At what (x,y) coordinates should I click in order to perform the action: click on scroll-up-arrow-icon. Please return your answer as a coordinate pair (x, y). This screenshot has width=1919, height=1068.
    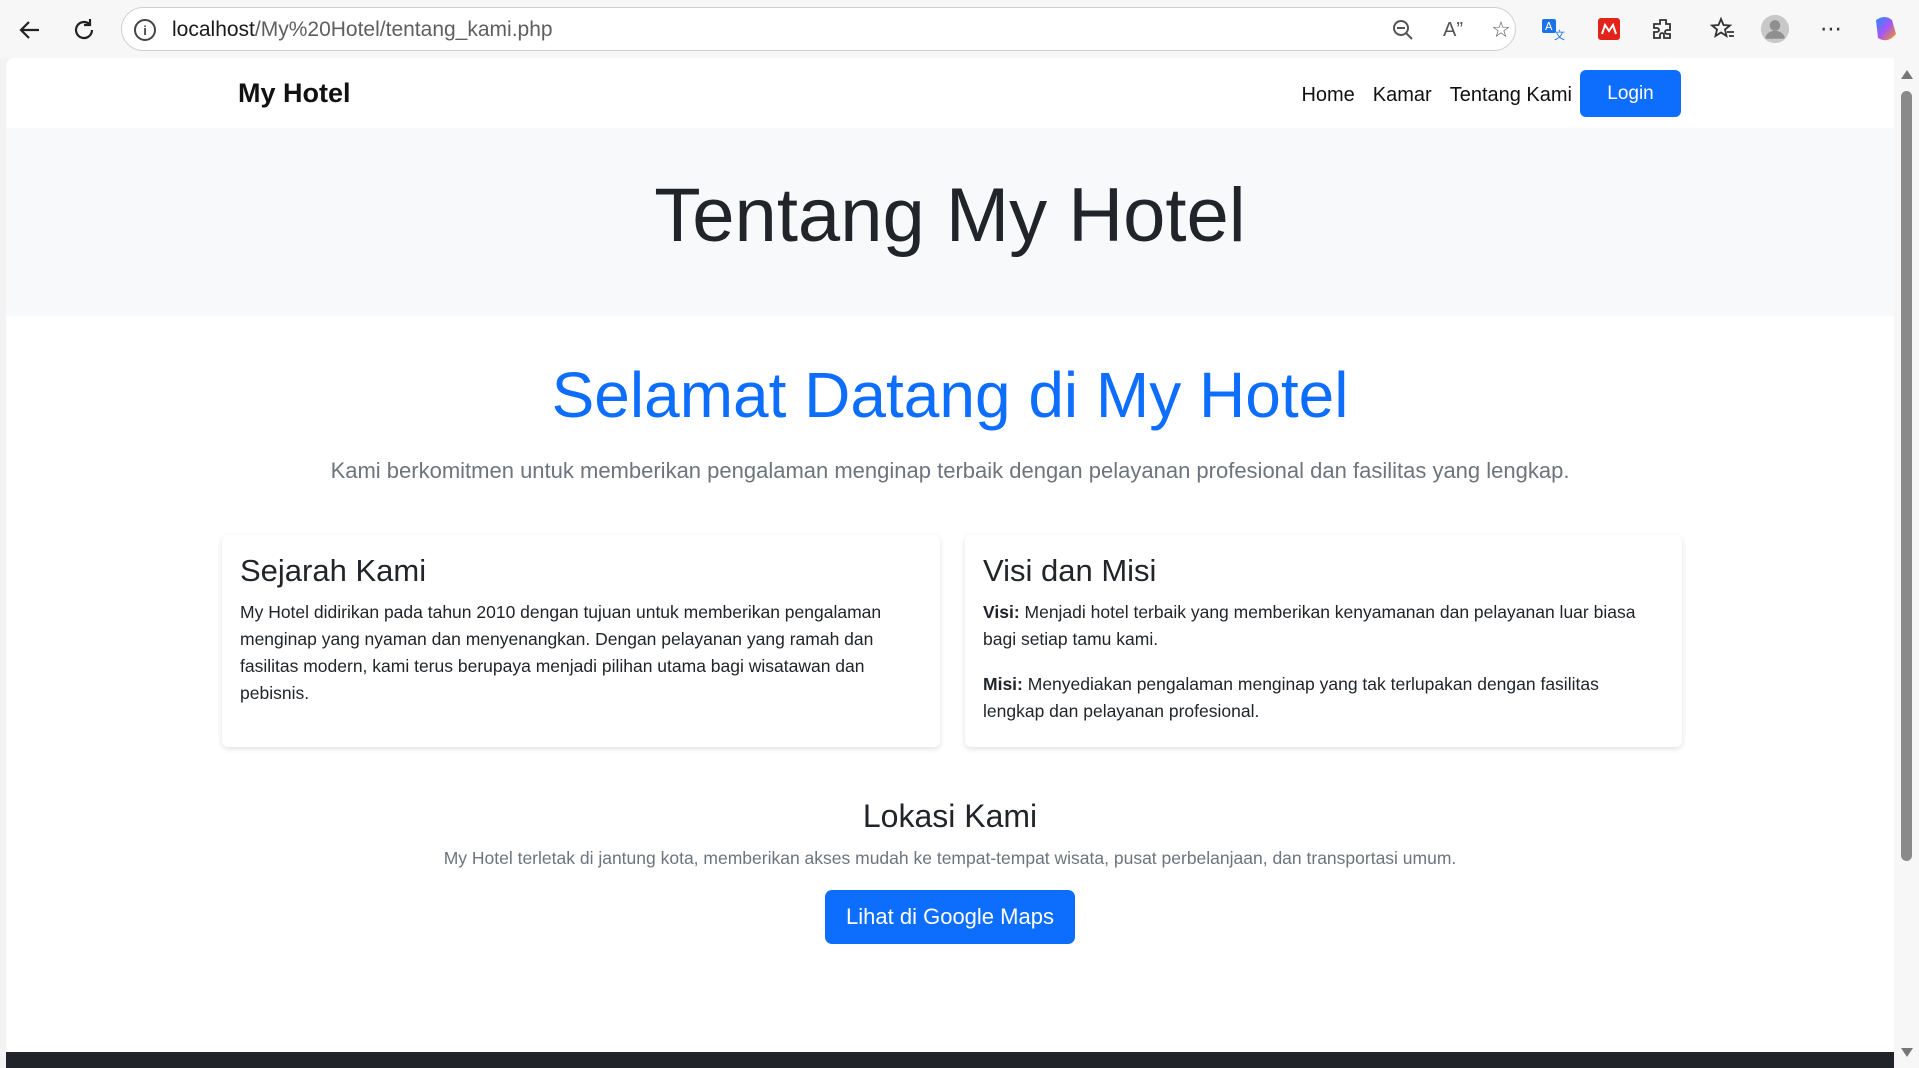
    Looking at the image, I should click on (1907, 74).